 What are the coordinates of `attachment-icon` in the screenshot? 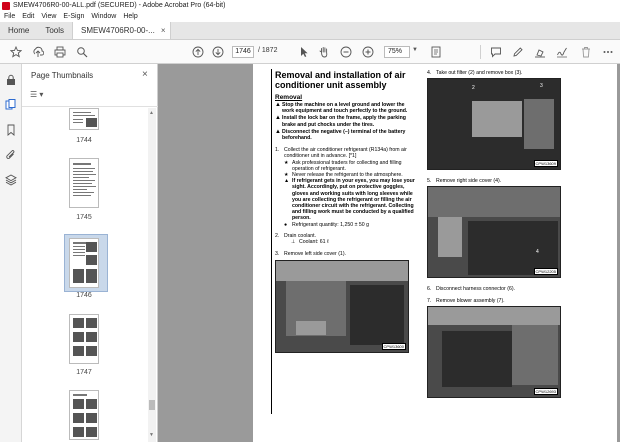 It's located at (11, 155).